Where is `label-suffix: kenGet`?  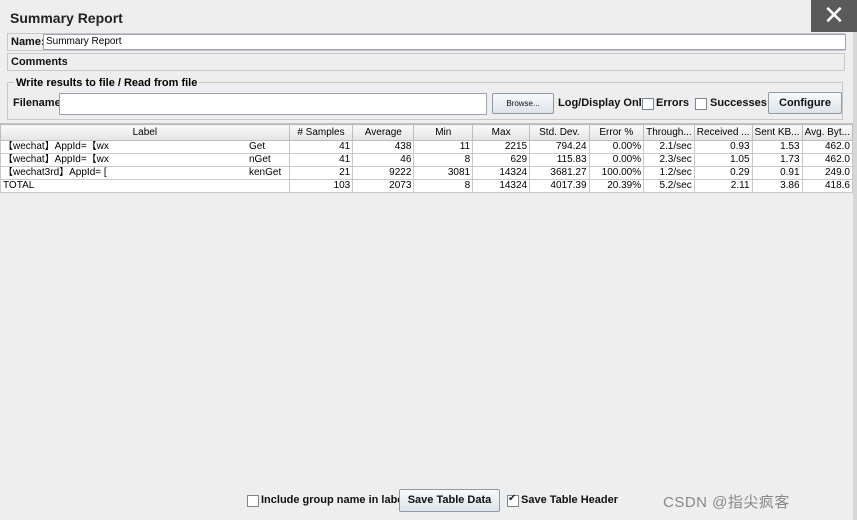
label-suffix: kenGet is located at coordinates (265, 173).